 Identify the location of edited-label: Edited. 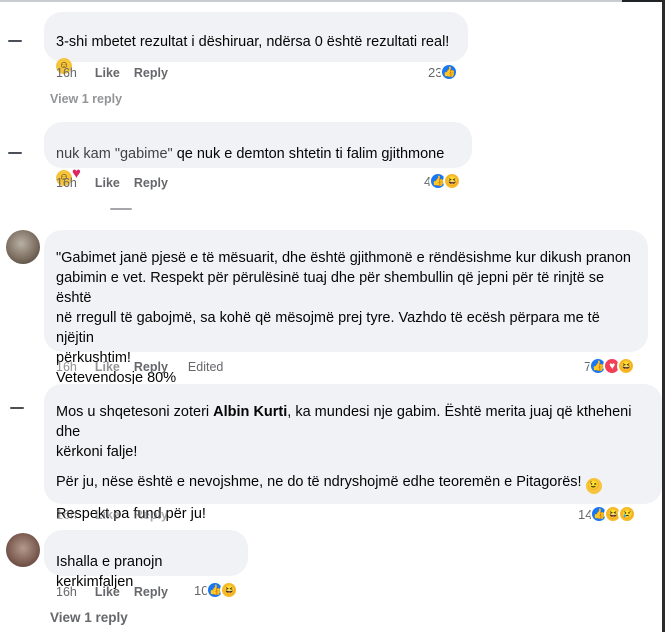
(205, 367).